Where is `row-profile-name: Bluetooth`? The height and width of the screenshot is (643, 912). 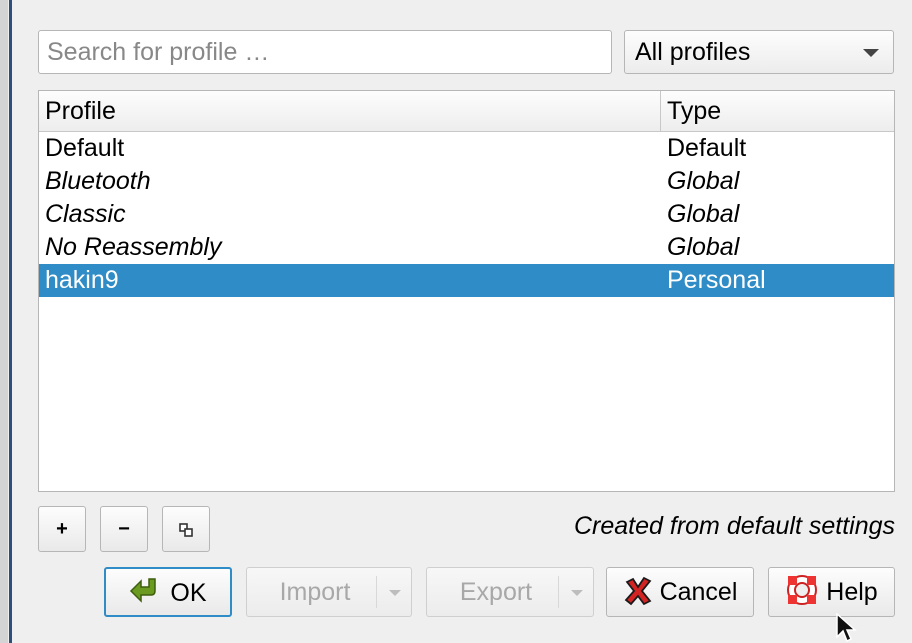 row-profile-name: Bluetooth is located at coordinates (98, 181).